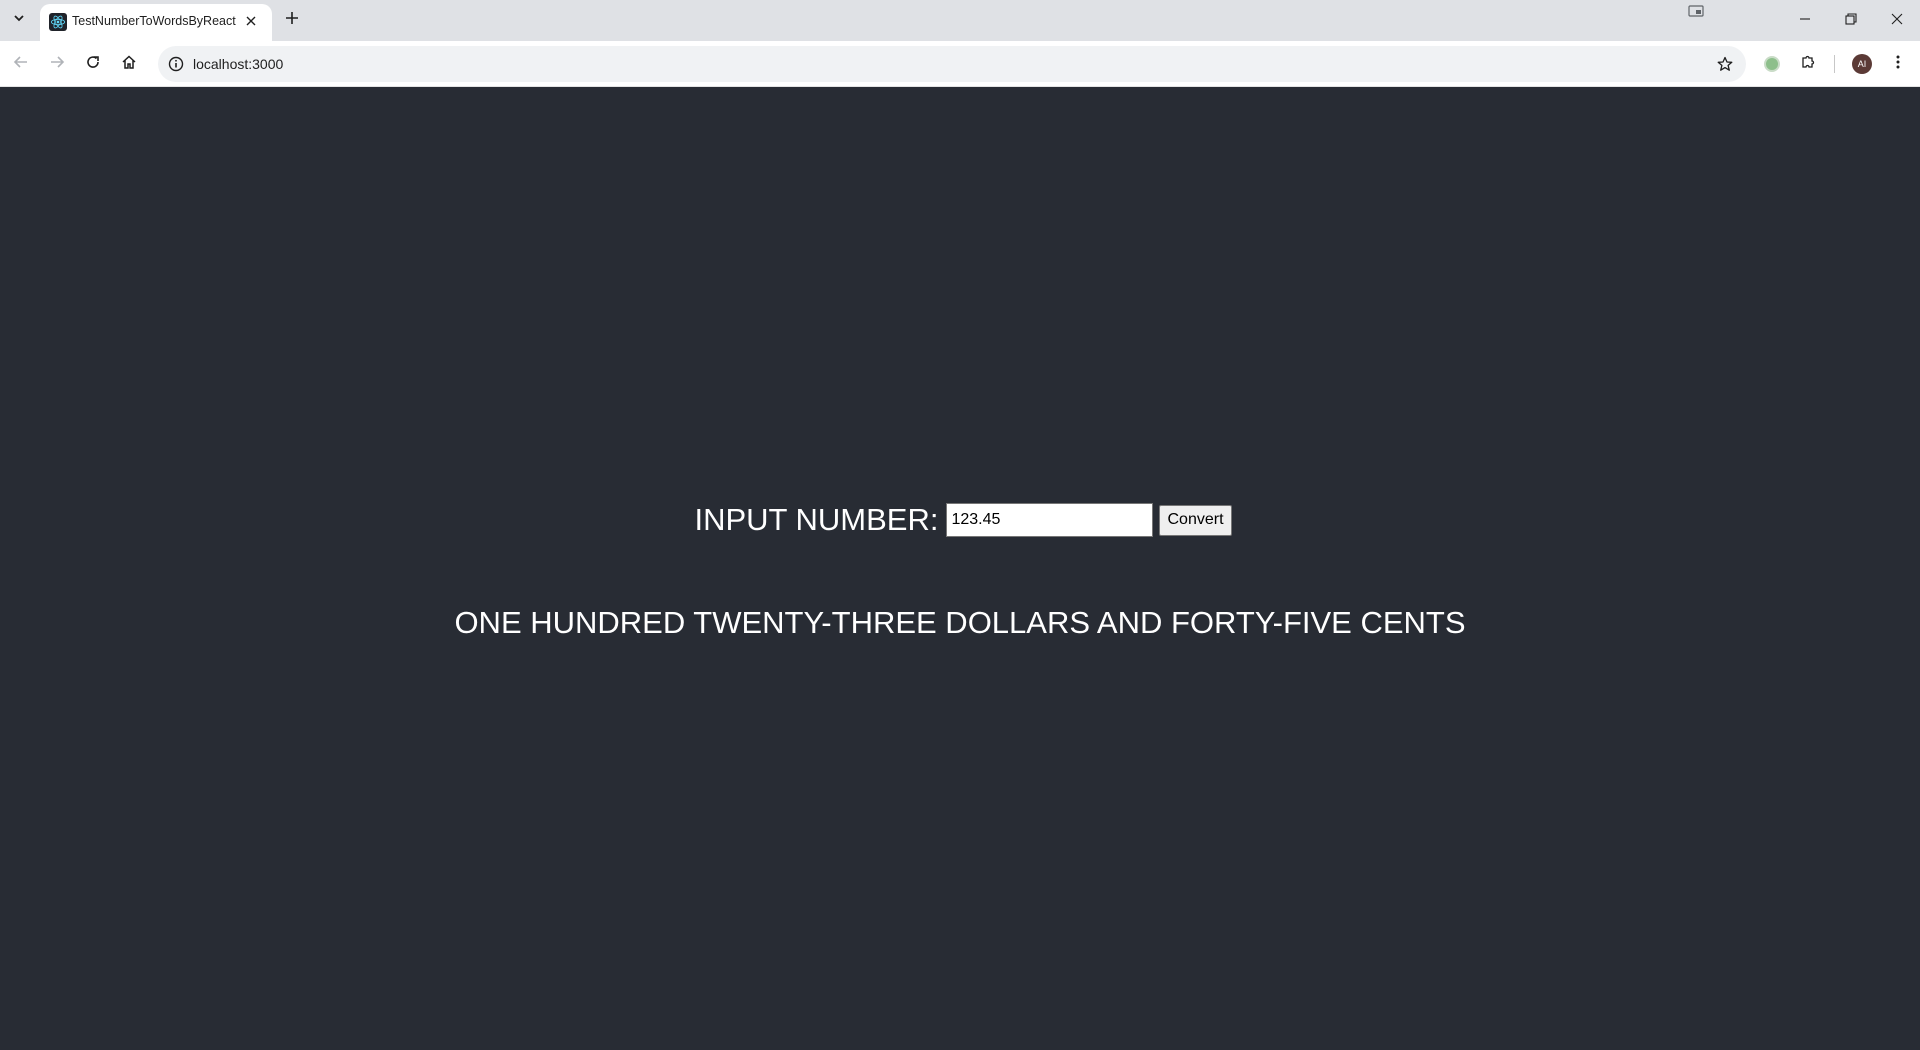 This screenshot has width=1920, height=1050. I want to click on react-icon, so click(58, 22).